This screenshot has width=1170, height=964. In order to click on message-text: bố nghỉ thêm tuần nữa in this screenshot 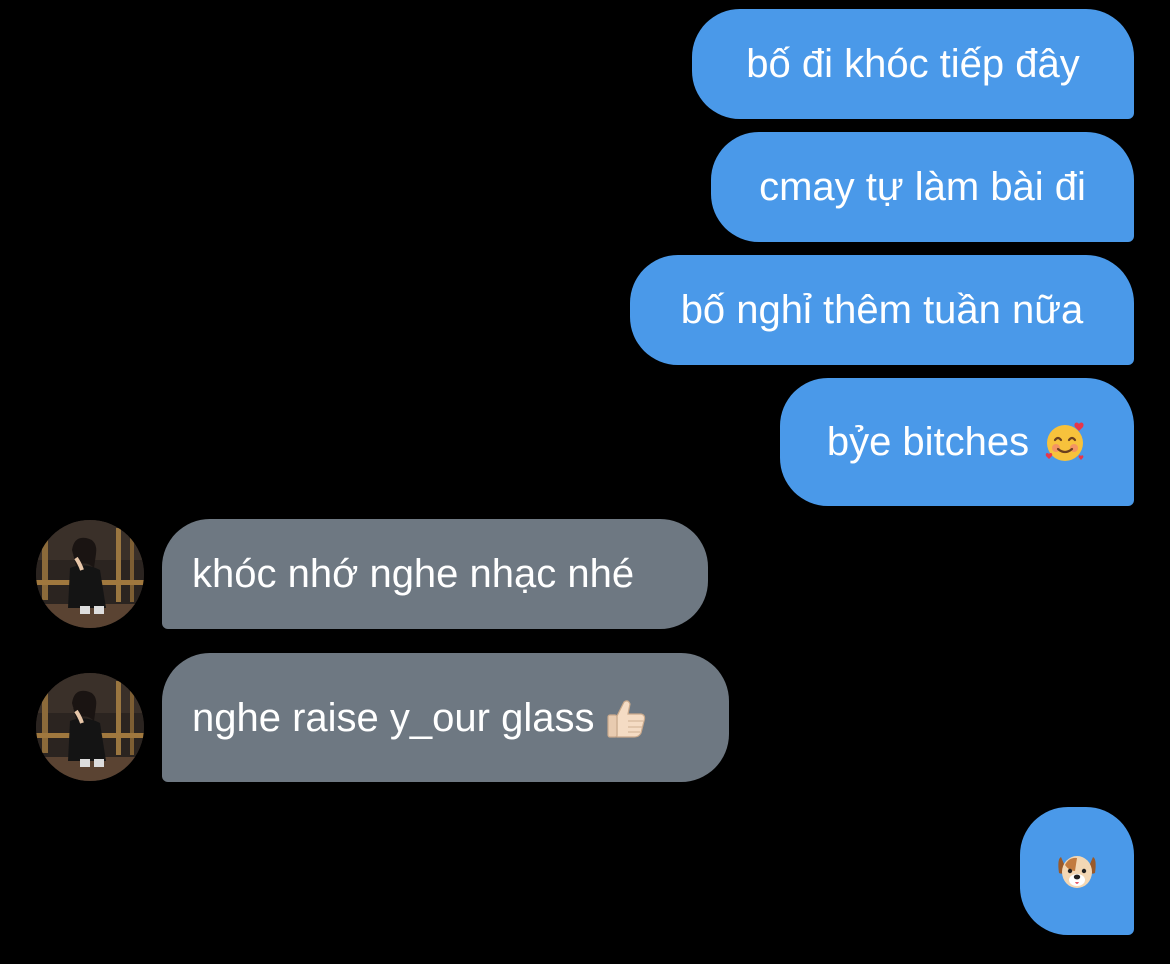, I will do `click(882, 310)`.